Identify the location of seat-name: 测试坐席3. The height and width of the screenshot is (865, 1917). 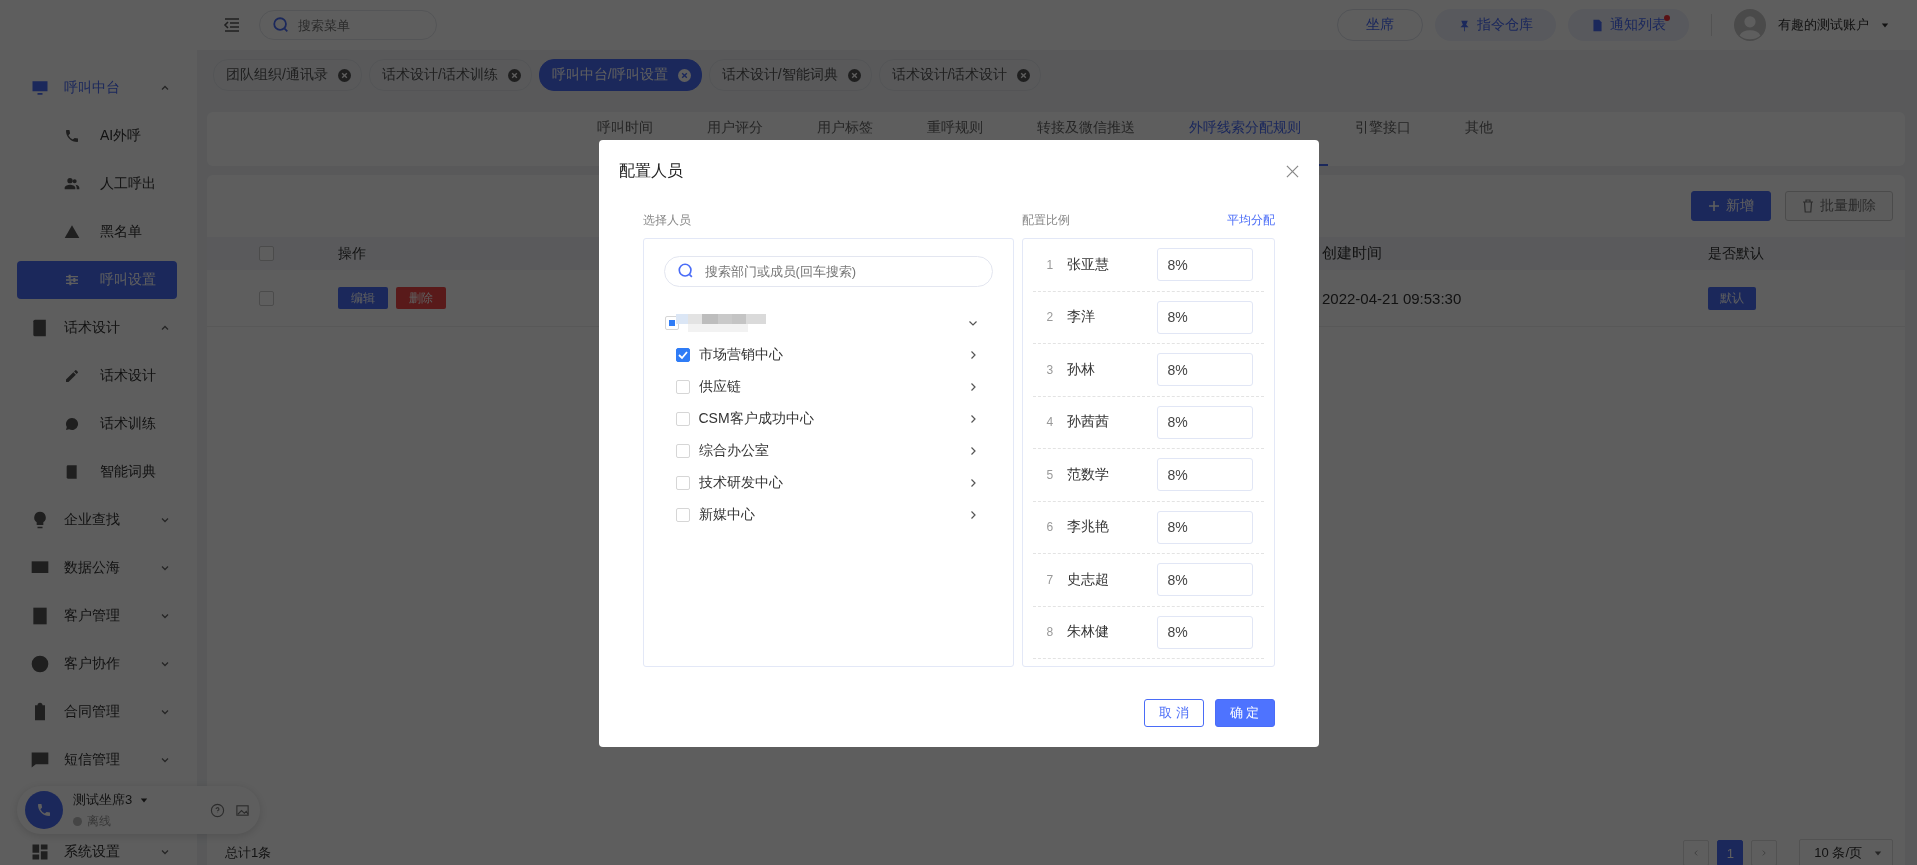
(103, 799).